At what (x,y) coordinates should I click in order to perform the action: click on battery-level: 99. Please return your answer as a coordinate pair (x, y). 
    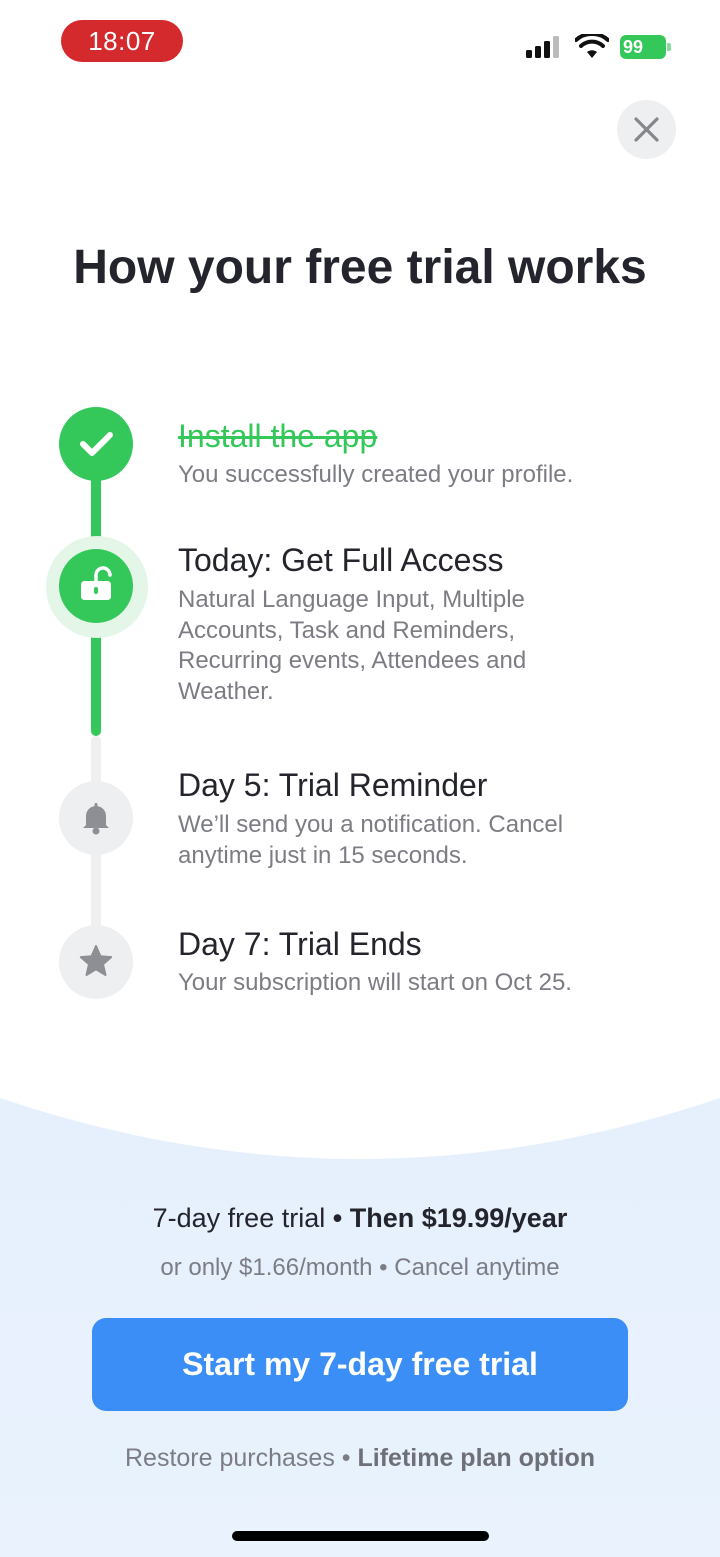
    Looking at the image, I should click on (633, 47).